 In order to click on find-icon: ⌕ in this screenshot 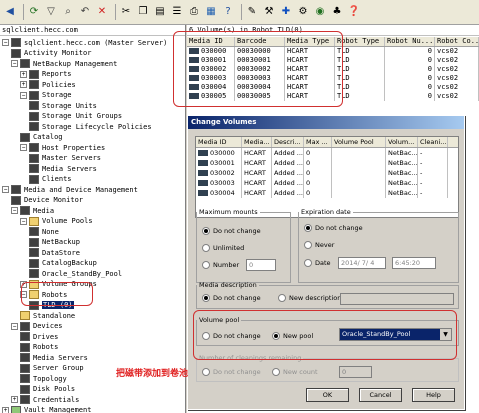, I will do `click(68, 12)`.